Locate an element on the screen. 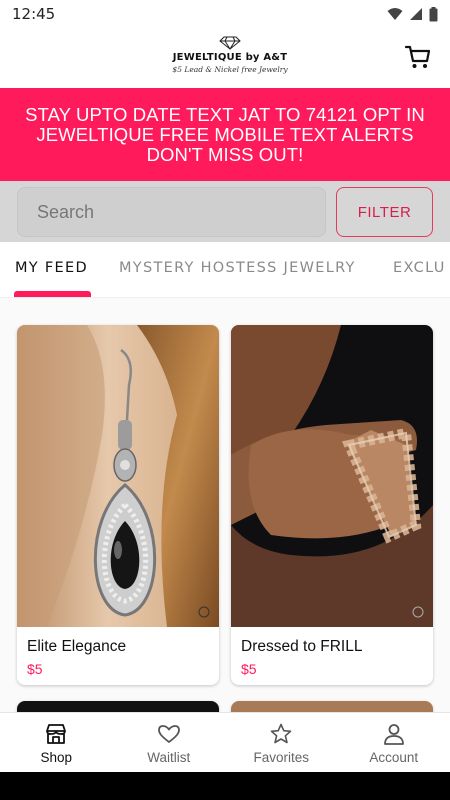 The height and width of the screenshot is (800, 450). nav-label: Shop is located at coordinates (56, 757).